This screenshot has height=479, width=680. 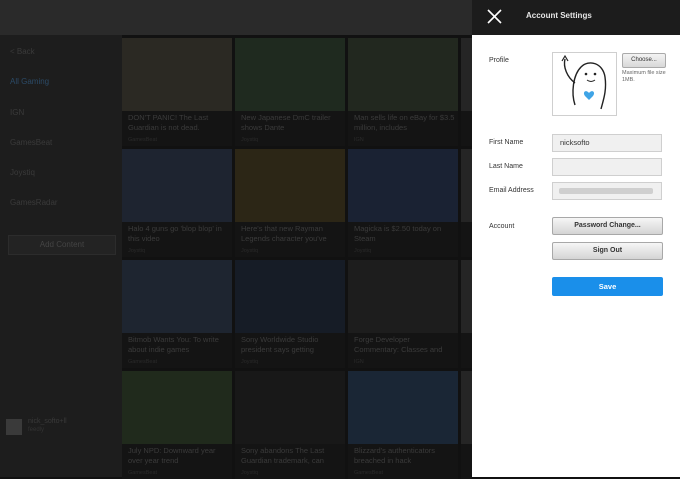 I want to click on account-label: Account, so click(x=502, y=226).